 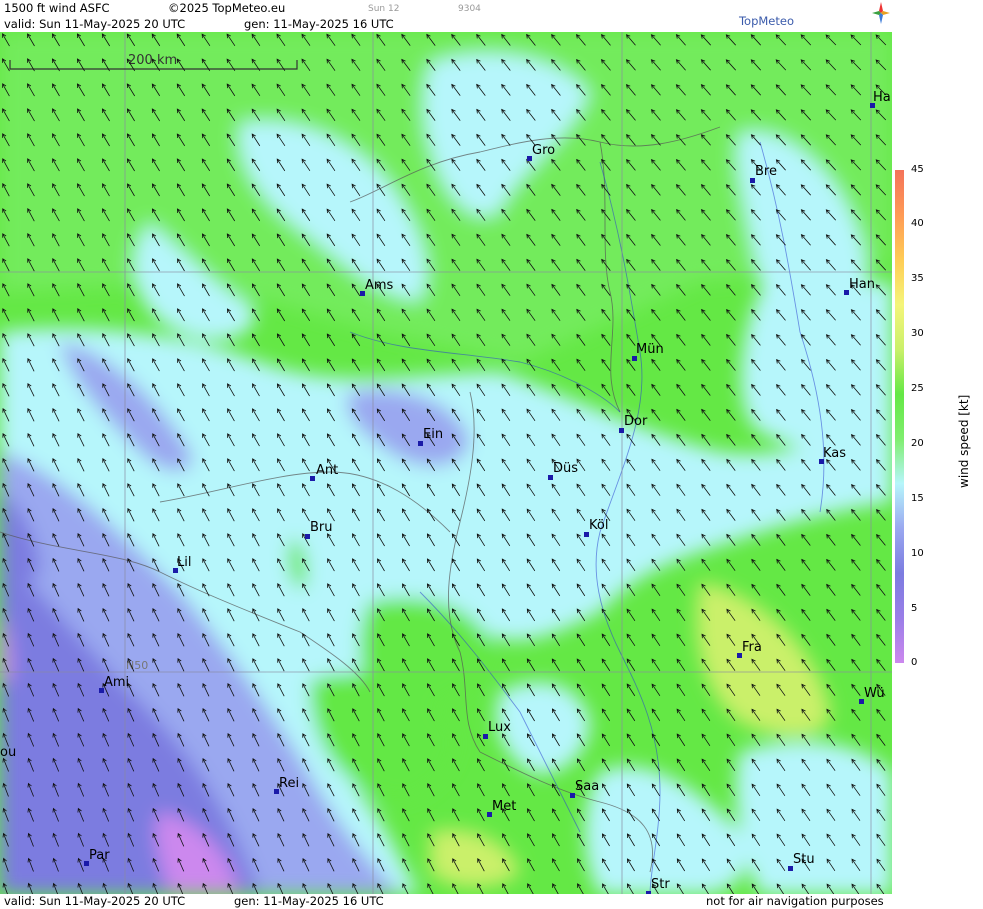 I want to click on city-label: Lil, so click(x=184, y=562).